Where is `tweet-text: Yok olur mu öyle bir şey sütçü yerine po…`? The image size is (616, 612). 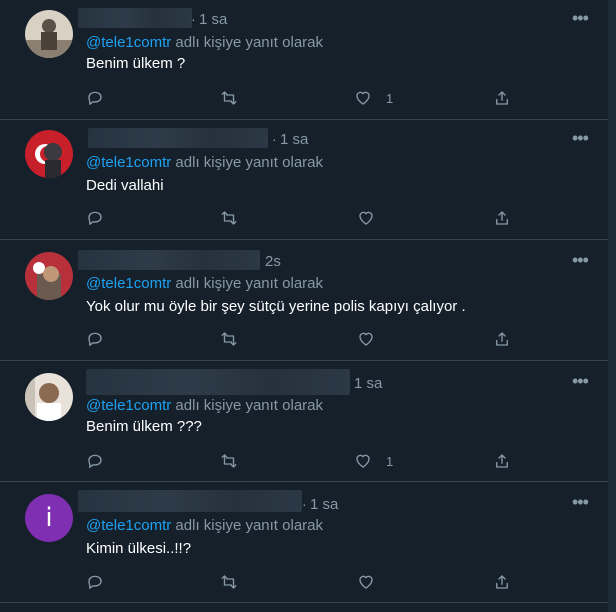 tweet-text: Yok olur mu öyle bir şey sütçü yerine po… is located at coordinates (276, 306).